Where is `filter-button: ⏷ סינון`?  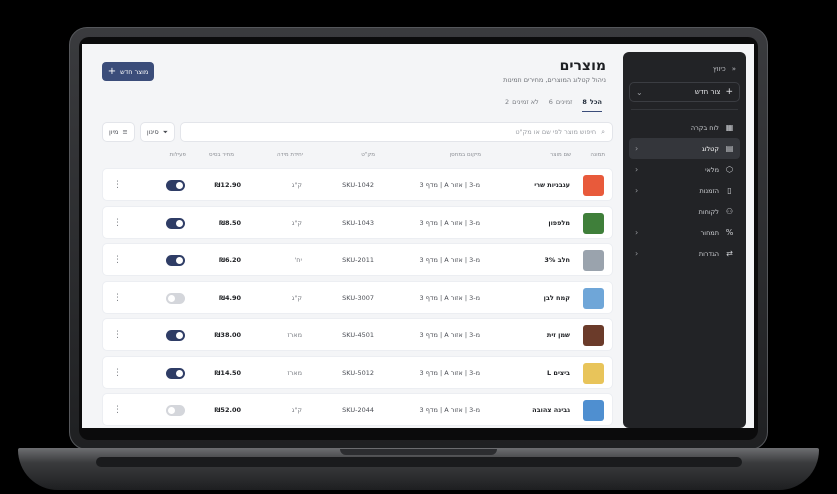 filter-button: ⏷ סינון is located at coordinates (157, 132).